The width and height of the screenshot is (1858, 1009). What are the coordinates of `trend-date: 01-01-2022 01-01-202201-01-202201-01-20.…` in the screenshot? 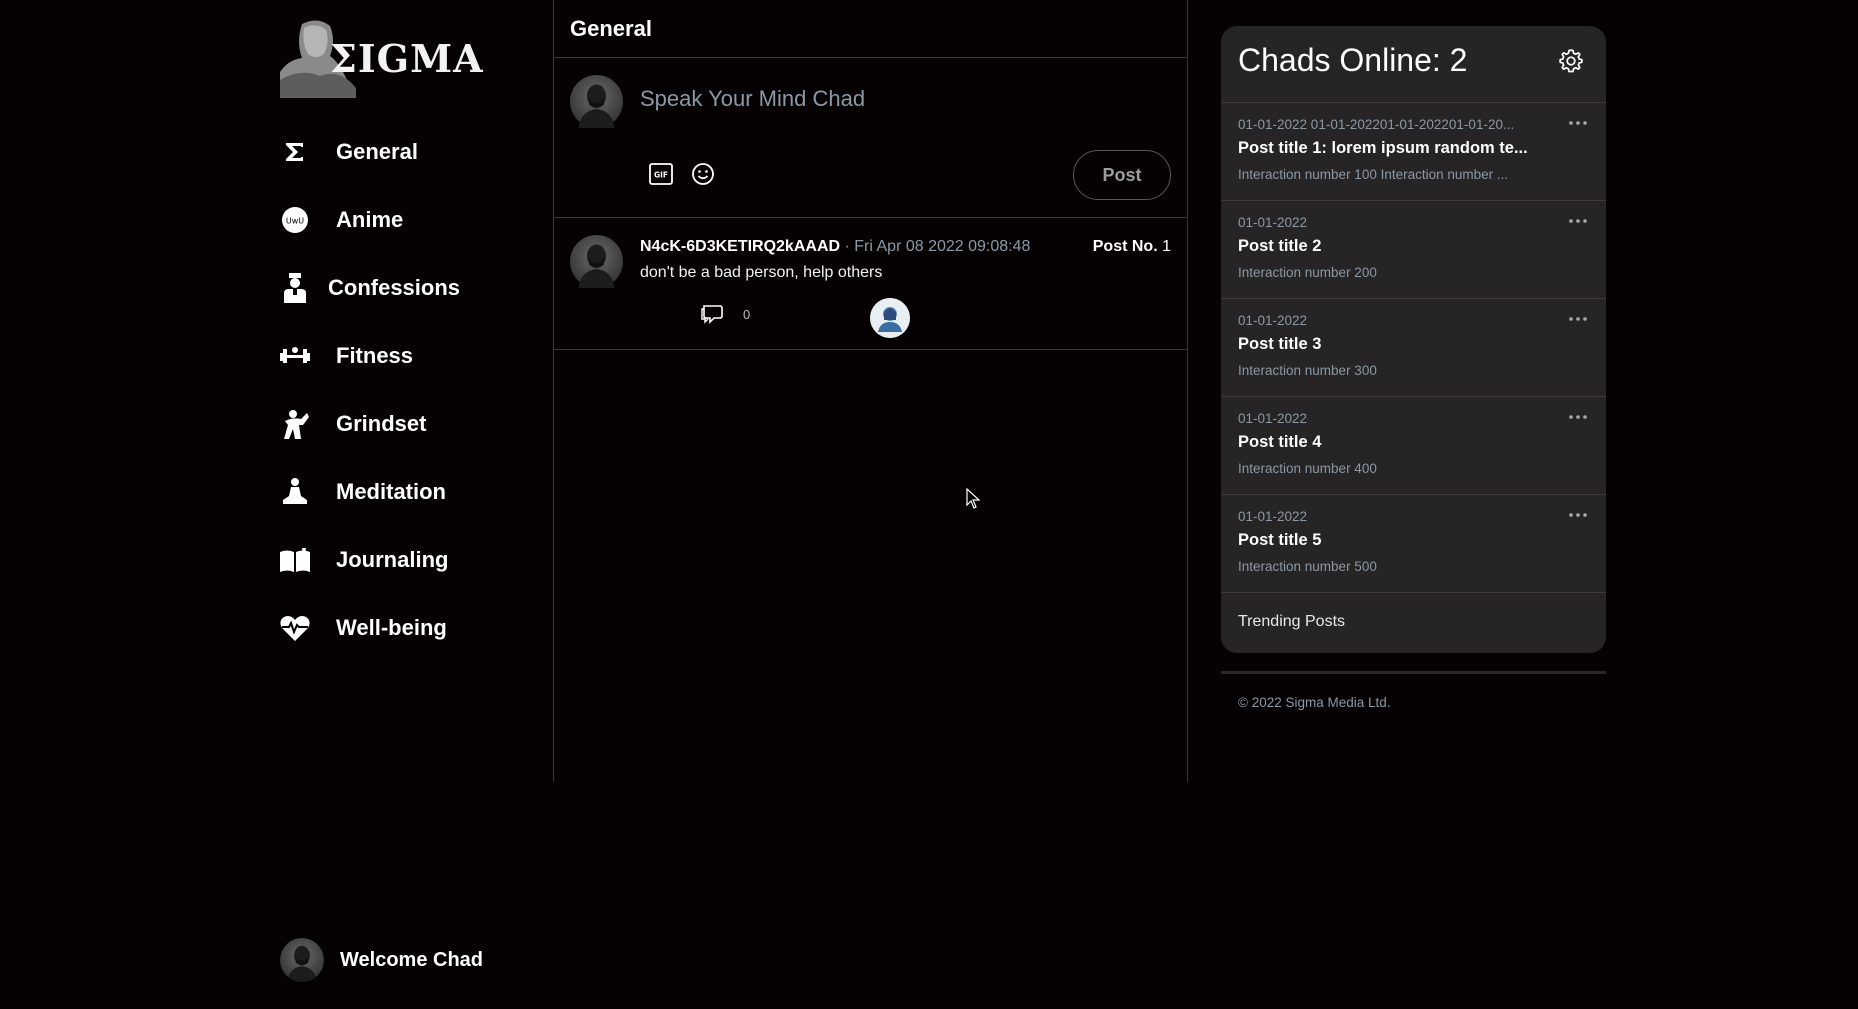 It's located at (1376, 124).